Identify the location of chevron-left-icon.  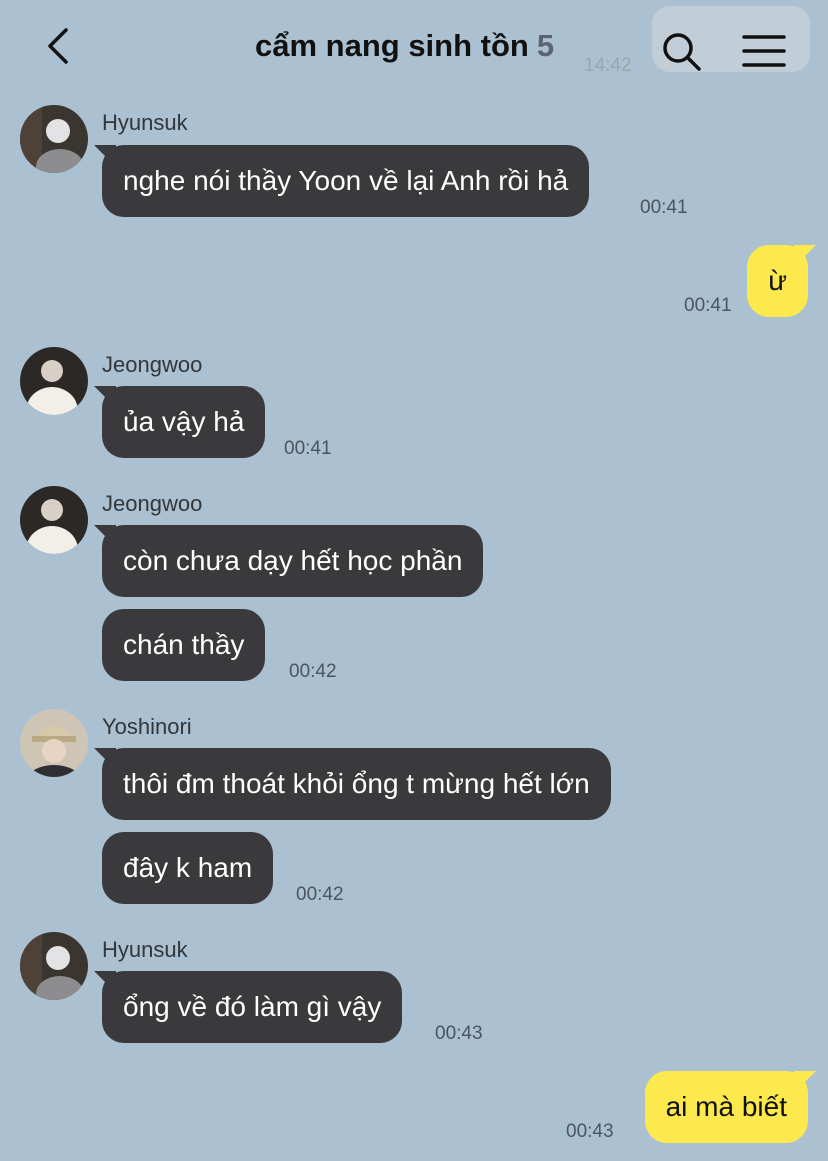
(58, 46).